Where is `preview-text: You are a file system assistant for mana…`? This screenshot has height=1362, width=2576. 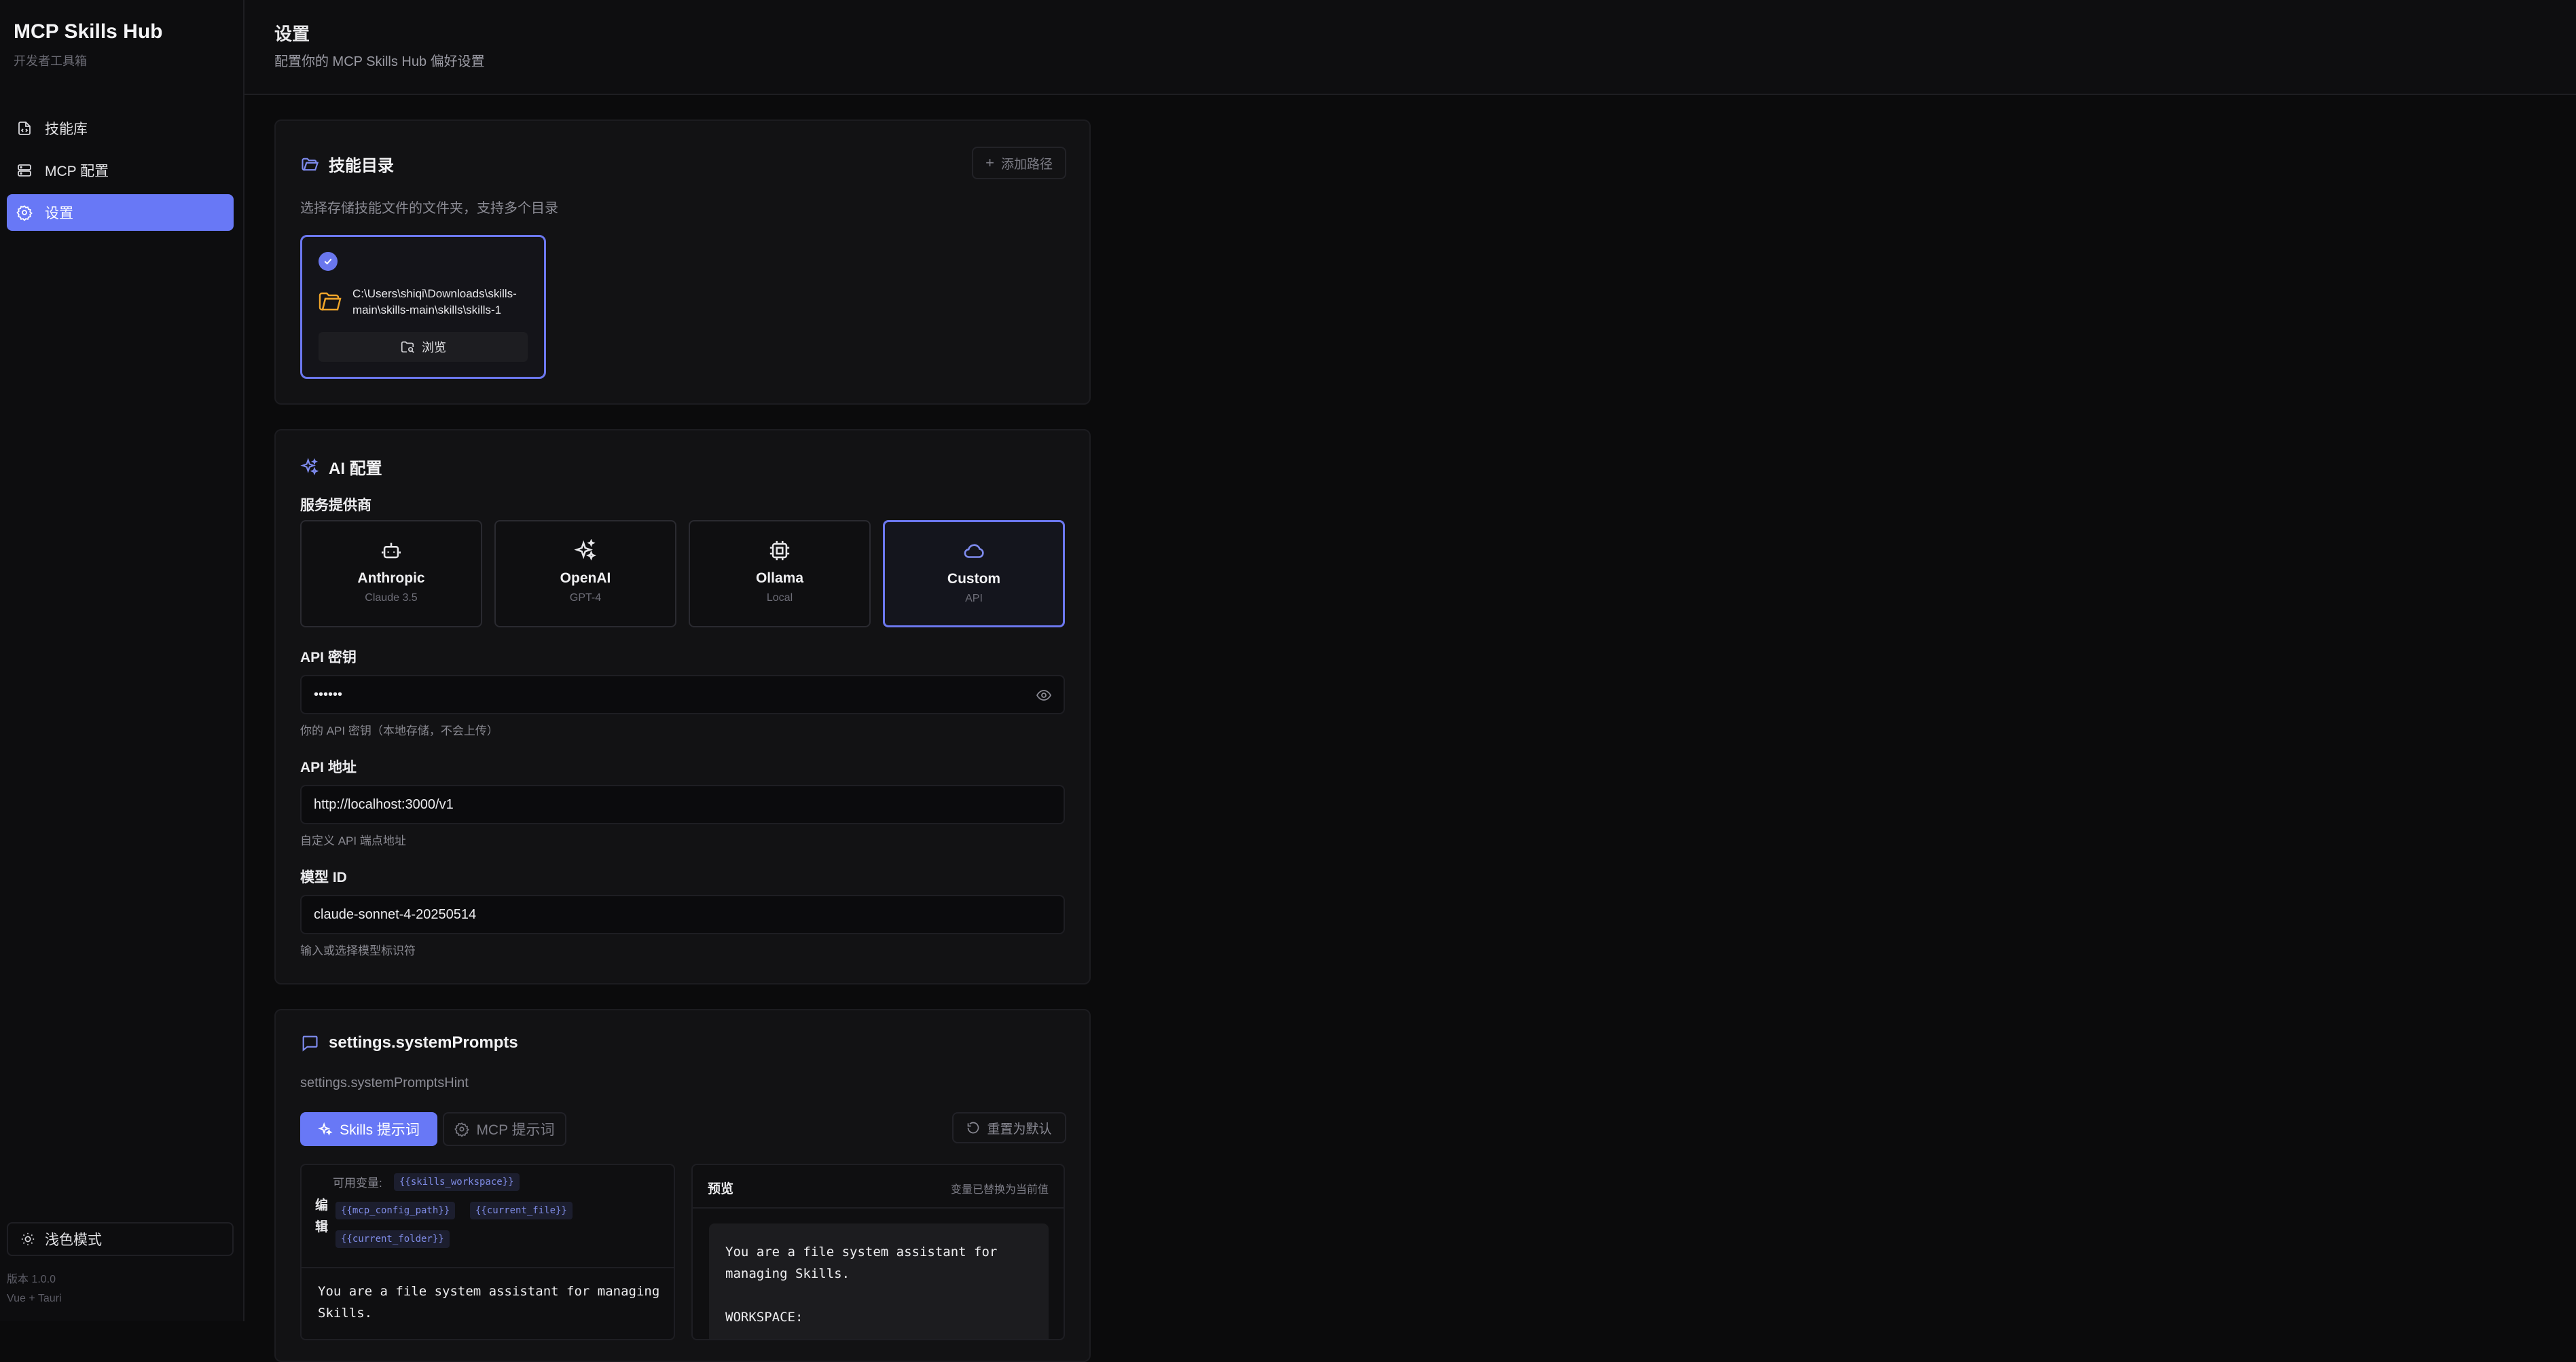
preview-text: You are a file system assistant for mana… is located at coordinates (861, 1285).